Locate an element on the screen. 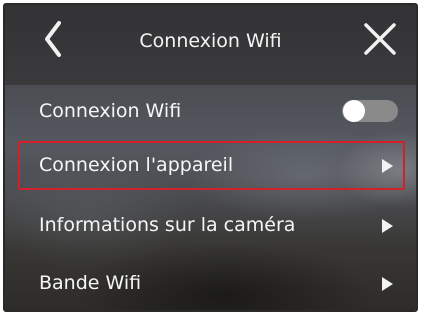 The image size is (421, 315). close-icon is located at coordinates (380, 39).